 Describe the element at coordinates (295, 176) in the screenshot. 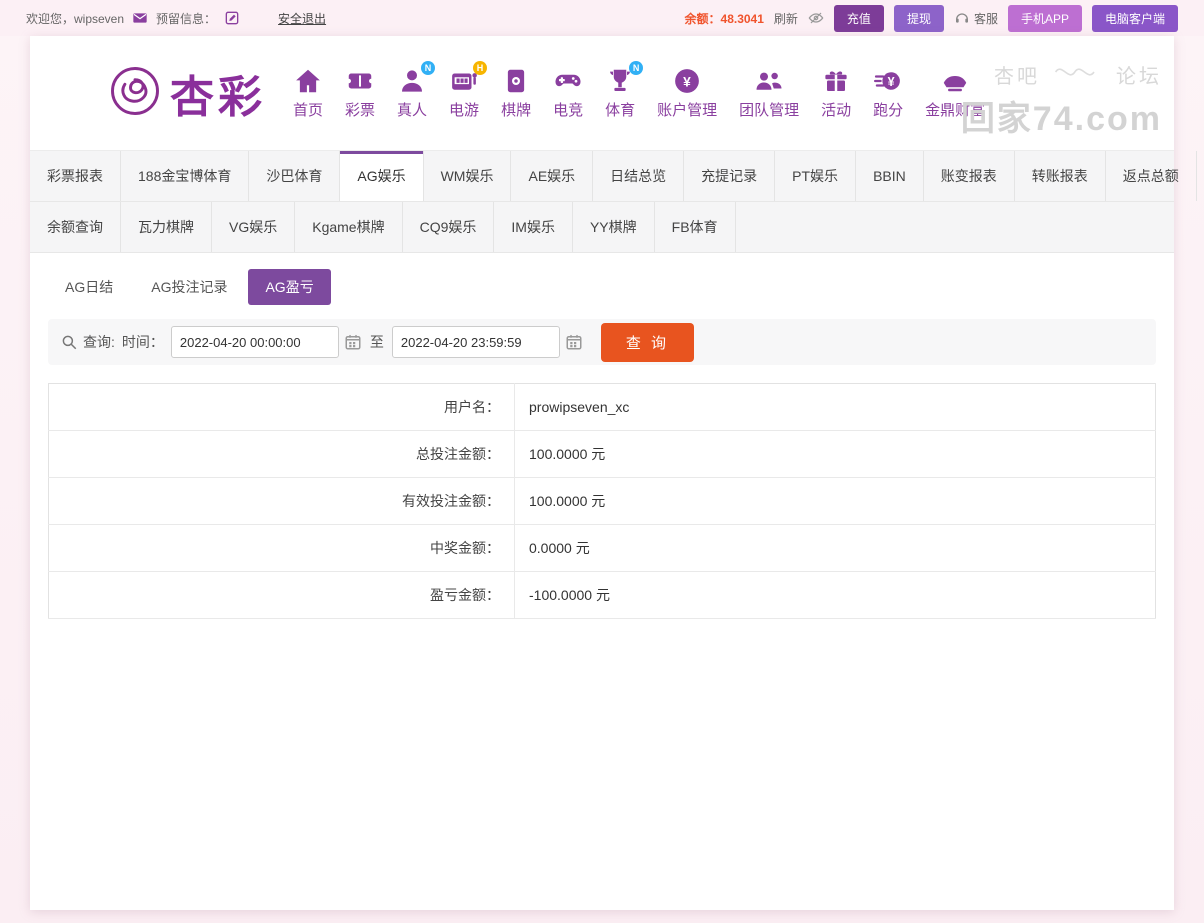

I see `tab-saba-sports: 沙巴体育` at that location.